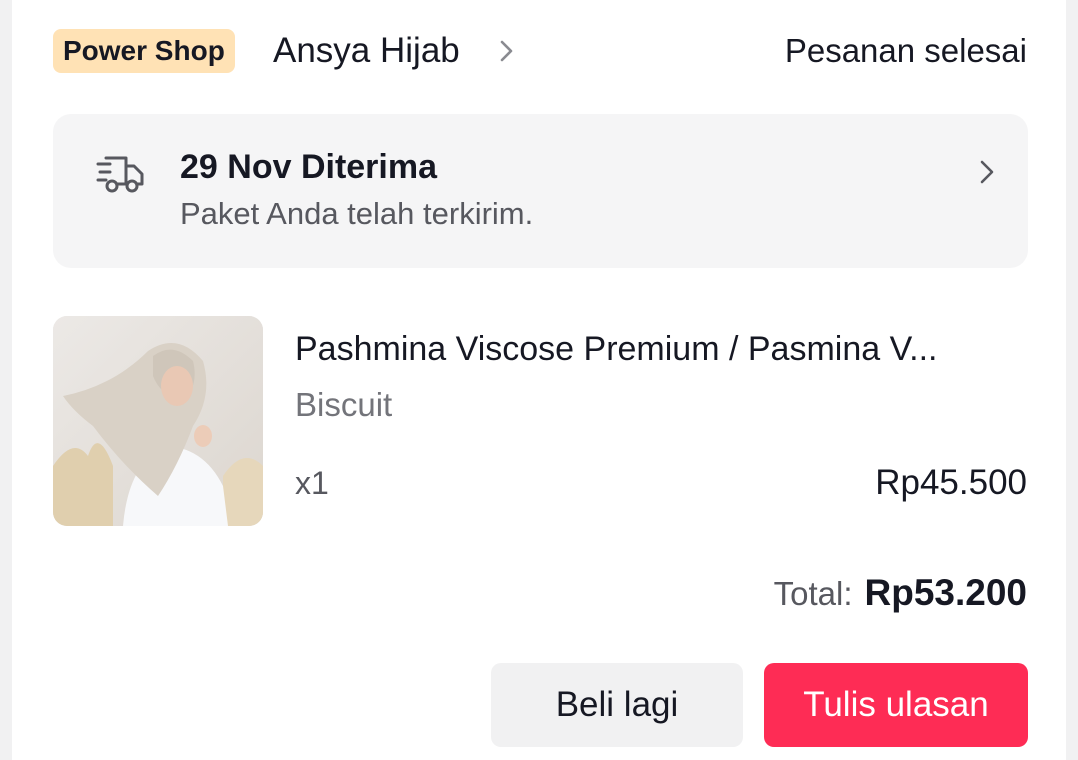 The width and height of the screenshot is (1078, 760). I want to click on product-photo-illustration, so click(158, 421).